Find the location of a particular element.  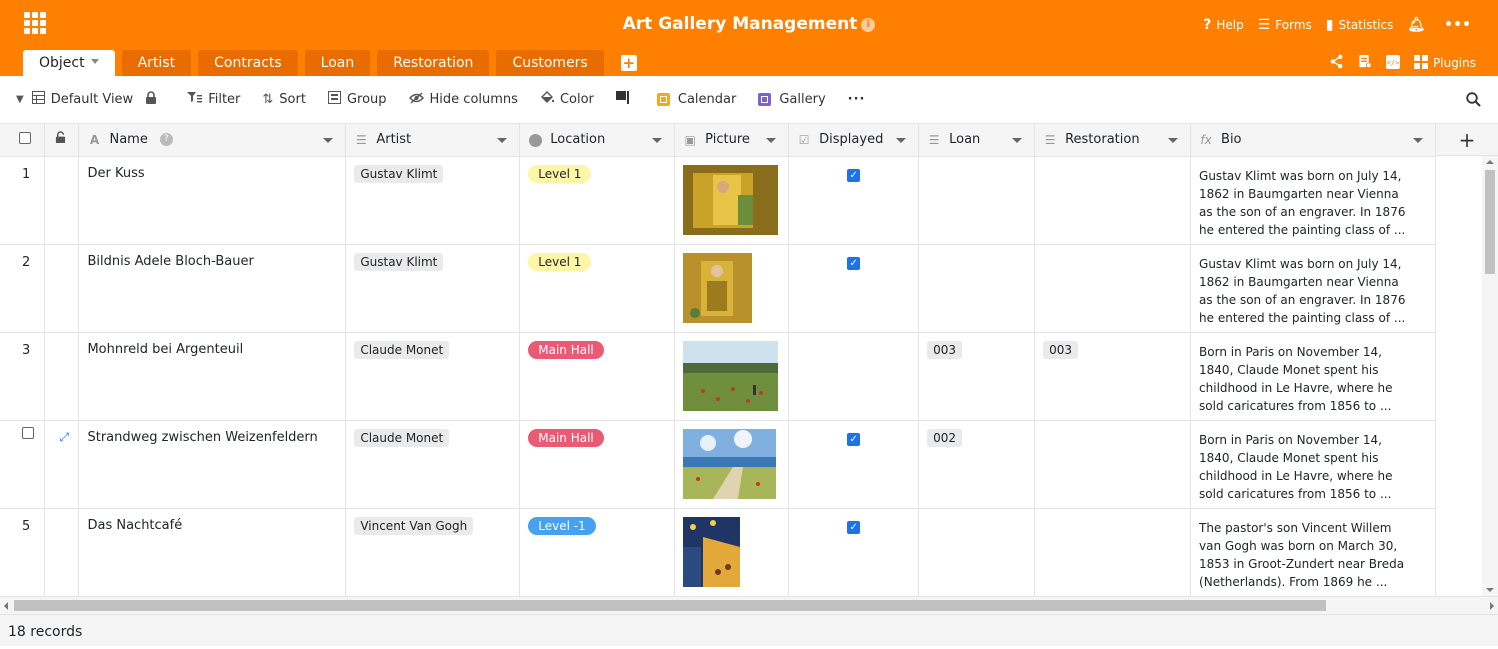

info-icon: i is located at coordinates (868, 25).